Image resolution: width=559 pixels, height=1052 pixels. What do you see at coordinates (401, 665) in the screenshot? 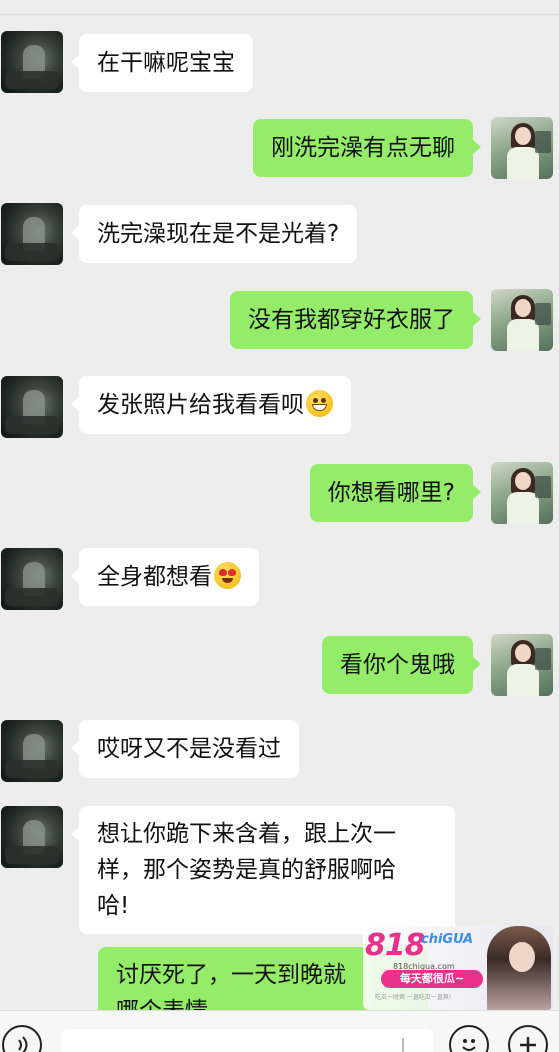
I see `message-bubble-outgoing: 看你个鬼哦` at bounding box center [401, 665].